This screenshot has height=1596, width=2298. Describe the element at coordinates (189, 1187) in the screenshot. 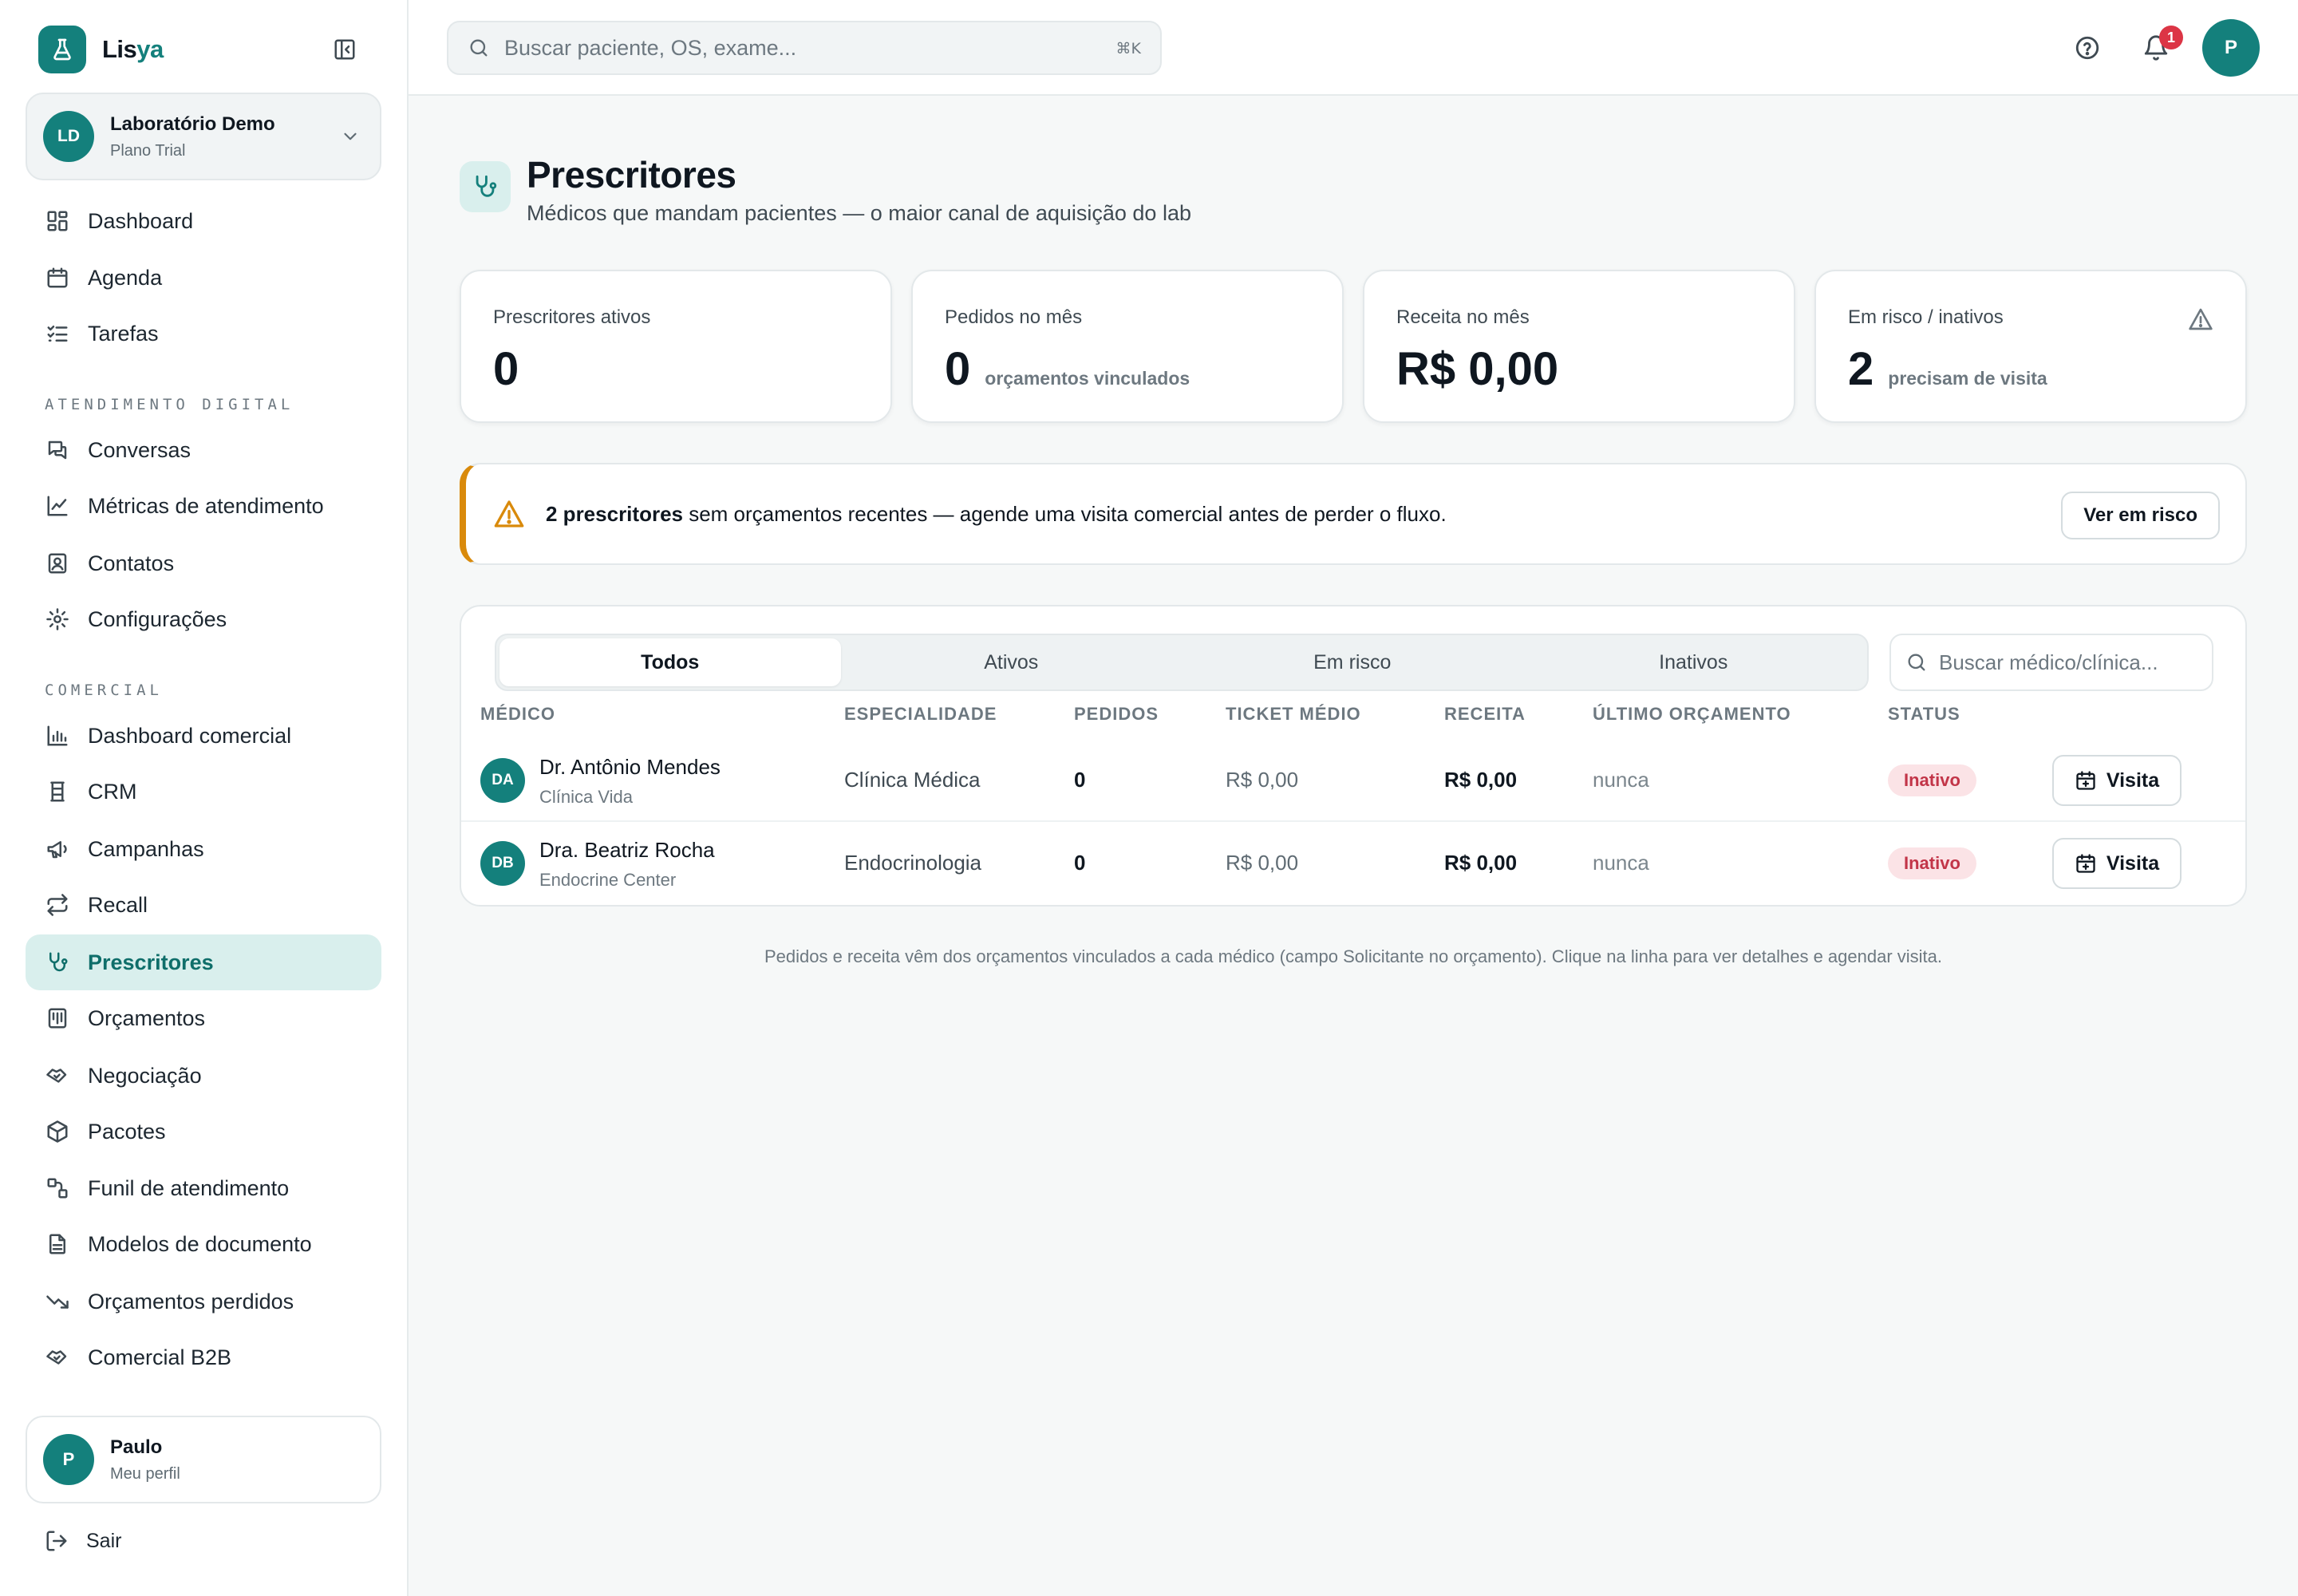

I see `sidebar-item-label: Funil de atendimento` at that location.